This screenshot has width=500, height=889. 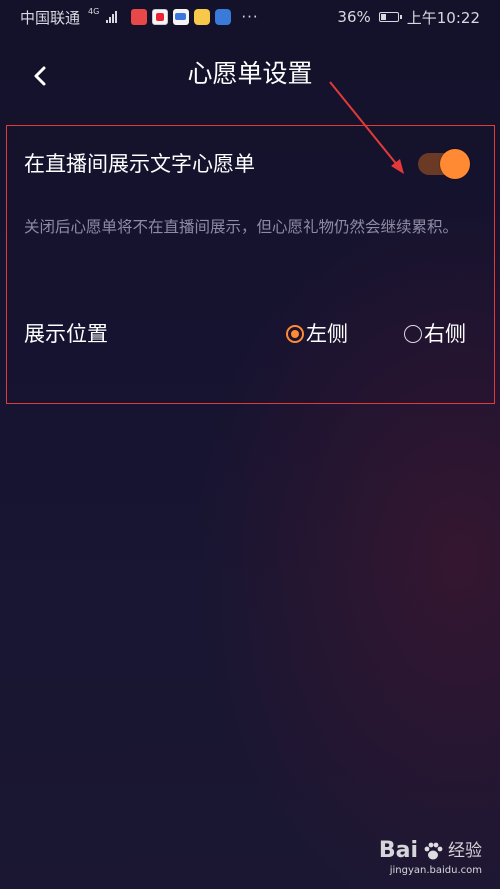 I want to click on network-type: 4G, so click(x=94, y=11).